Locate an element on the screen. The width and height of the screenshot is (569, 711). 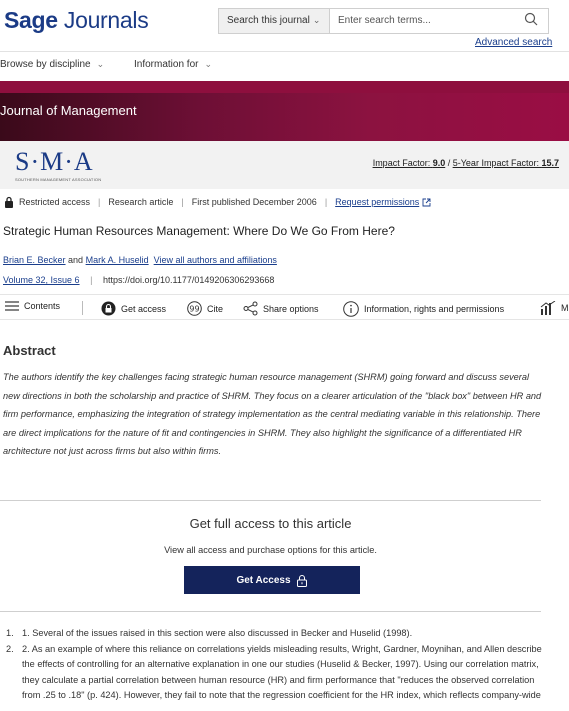
author-link: Brian E. Becker is located at coordinates (34, 260).